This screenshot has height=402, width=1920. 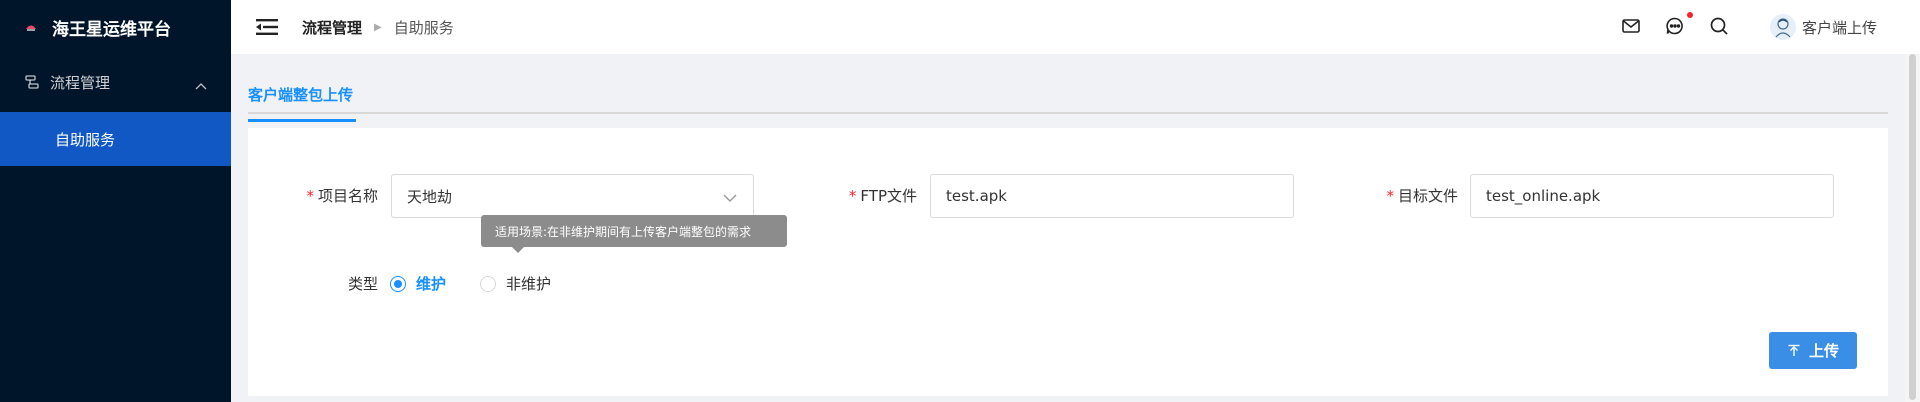 I want to click on notification-dot, so click(x=1690, y=15).